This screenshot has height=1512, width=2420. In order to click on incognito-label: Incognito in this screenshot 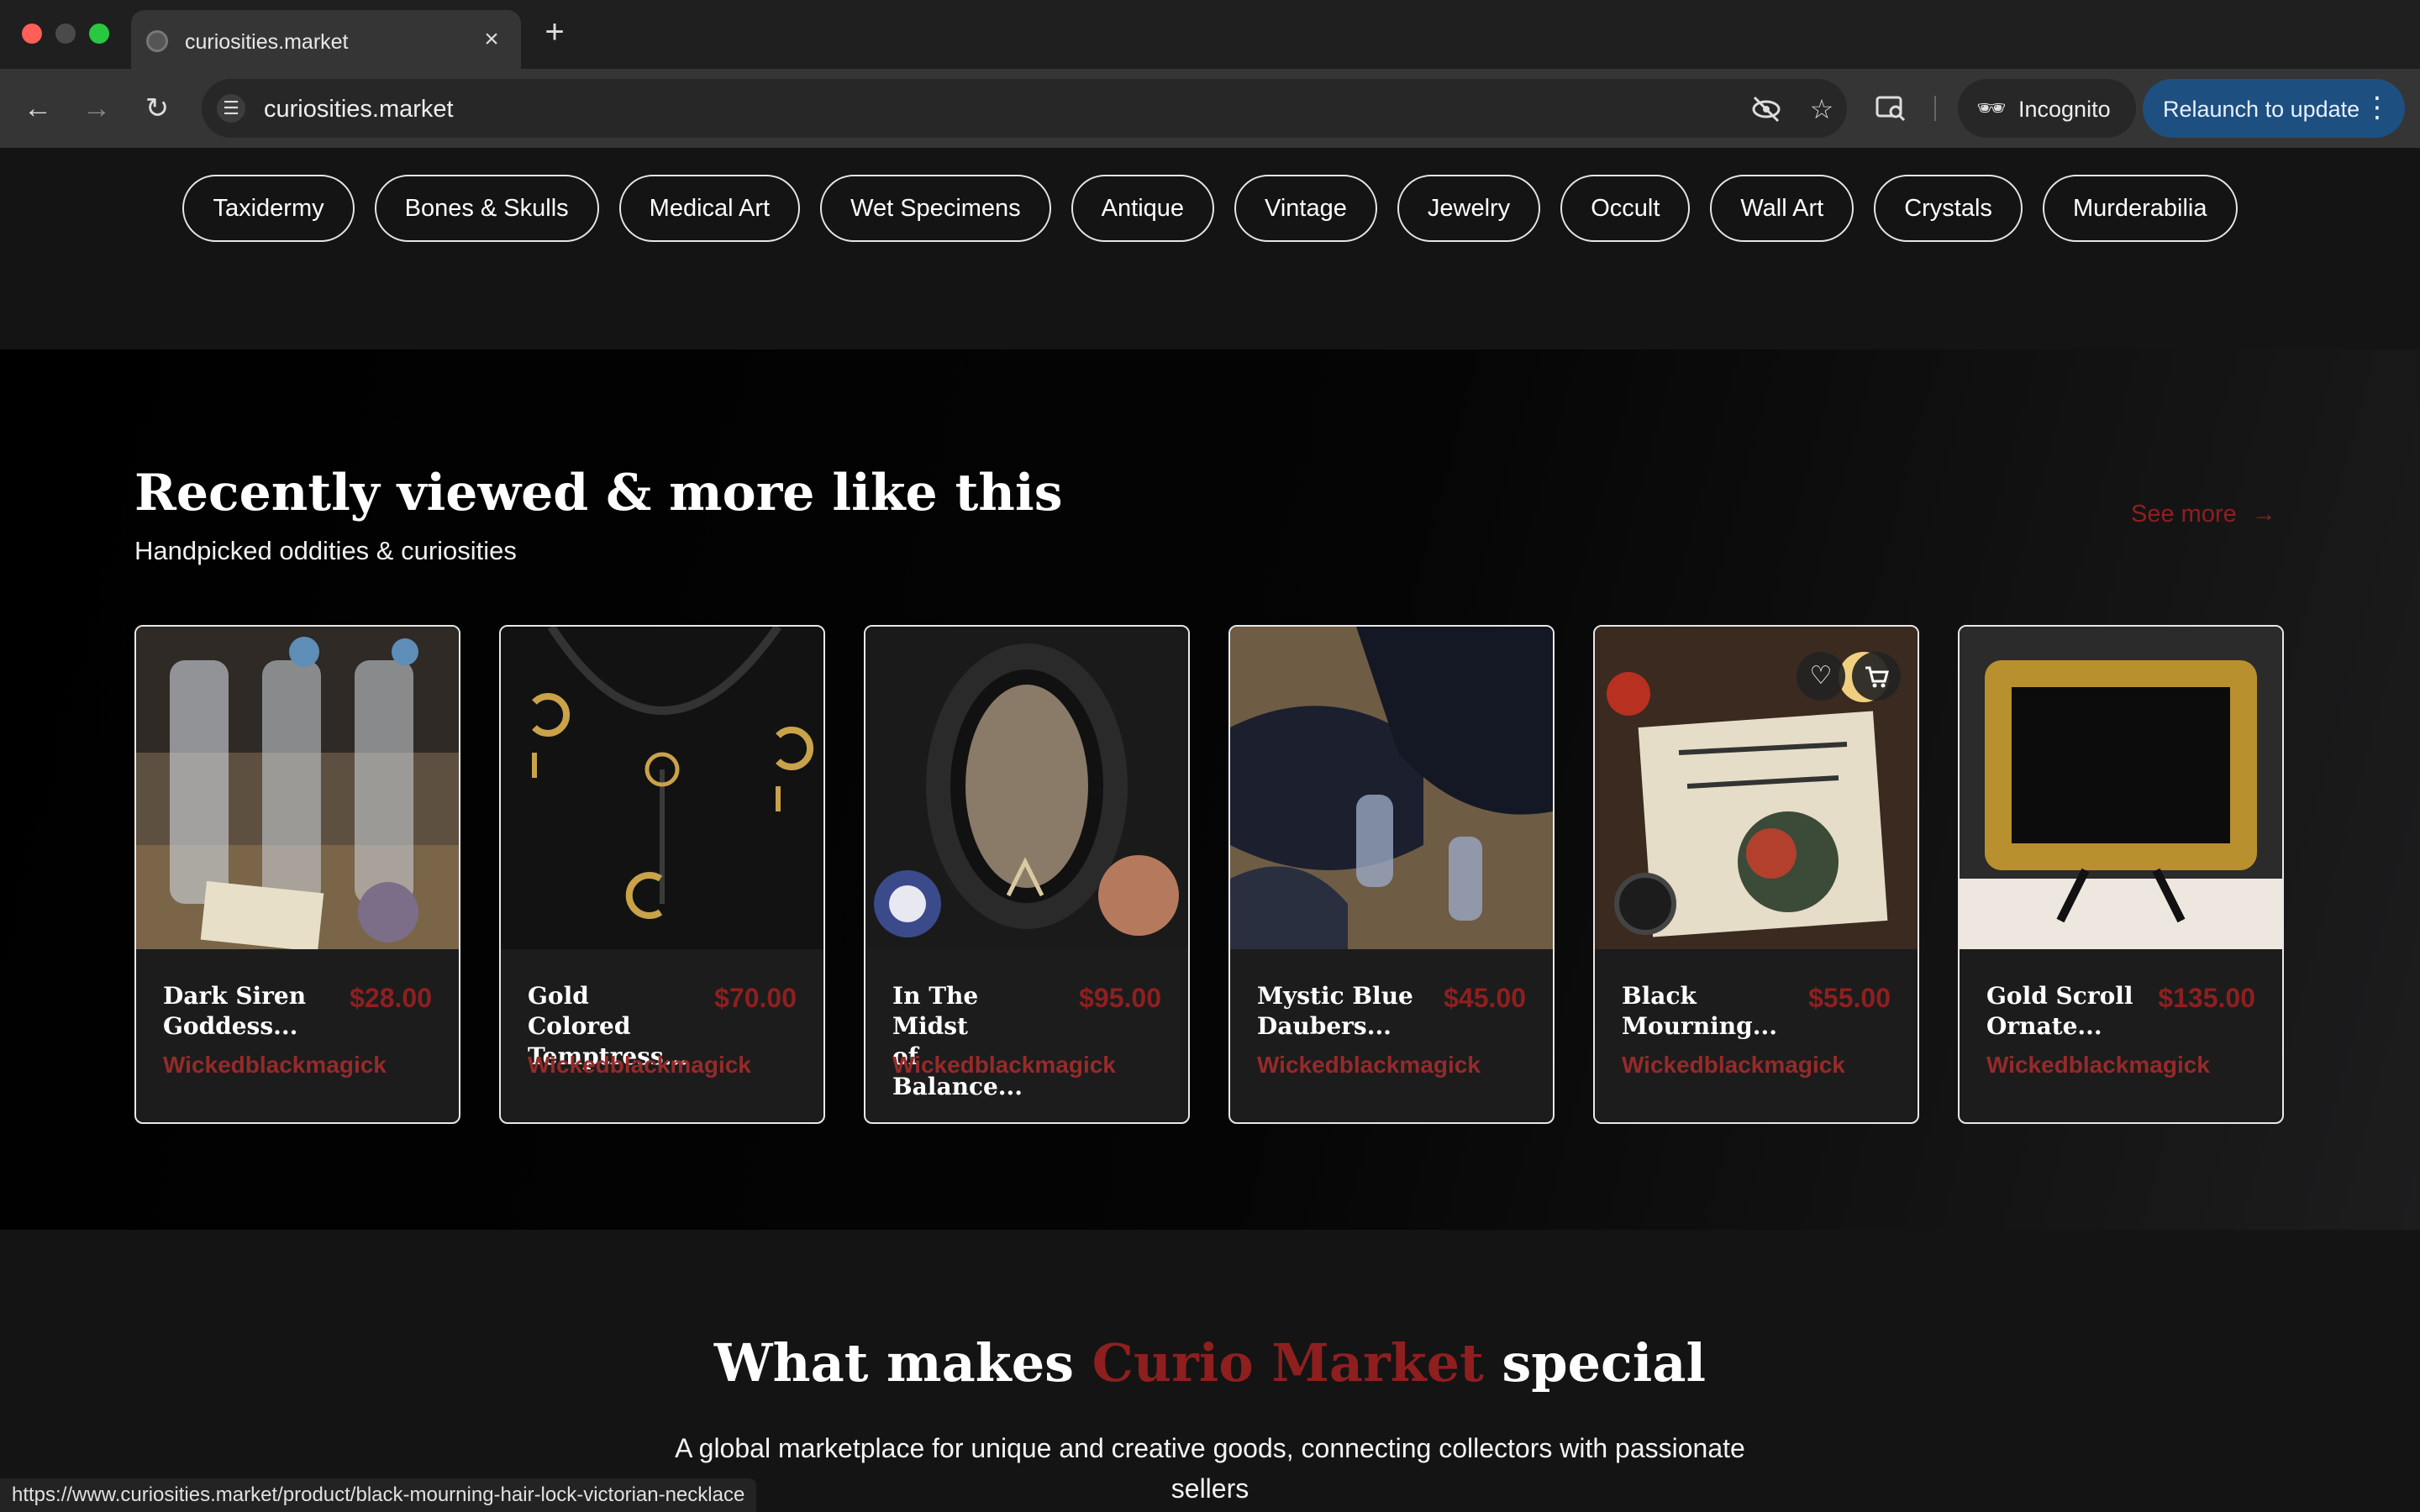, I will do `click(2064, 109)`.